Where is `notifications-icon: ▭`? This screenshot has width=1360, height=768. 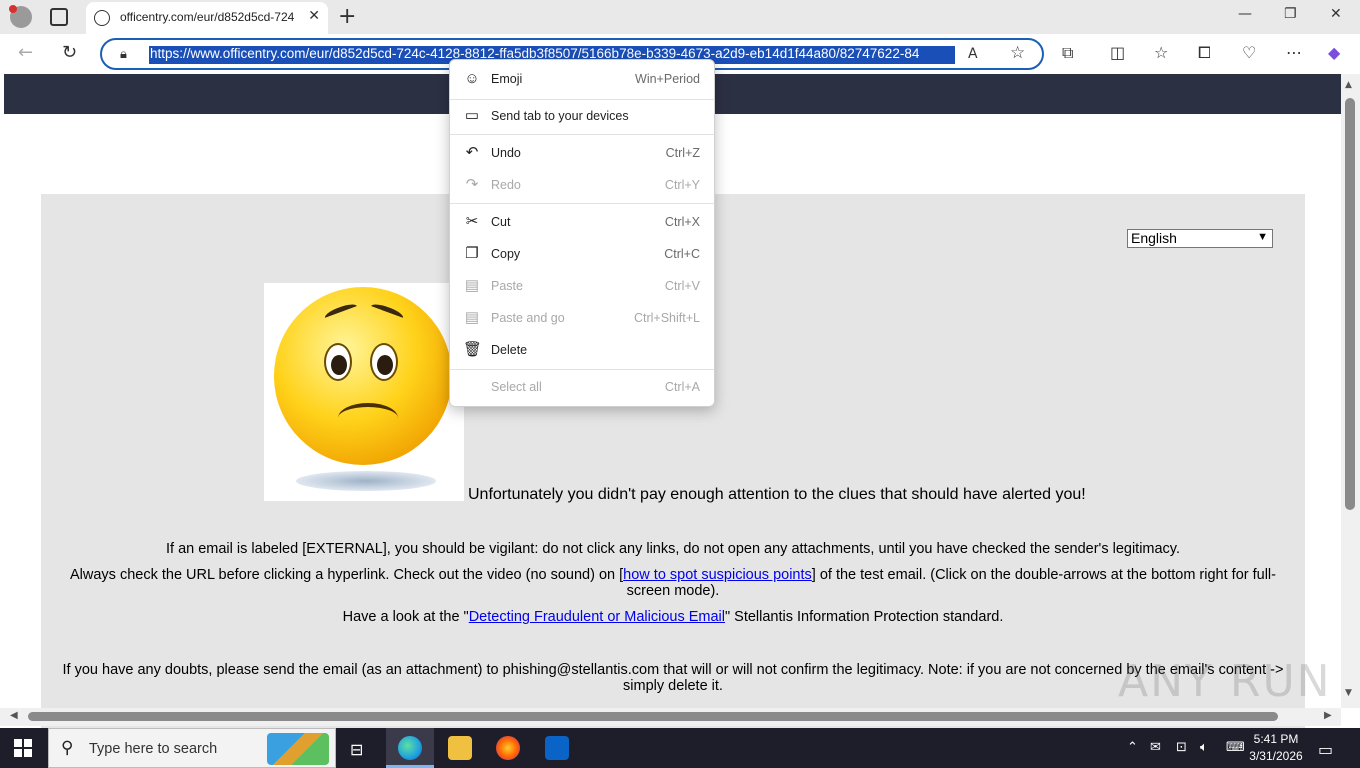 notifications-icon: ▭ is located at coordinates (1325, 749).